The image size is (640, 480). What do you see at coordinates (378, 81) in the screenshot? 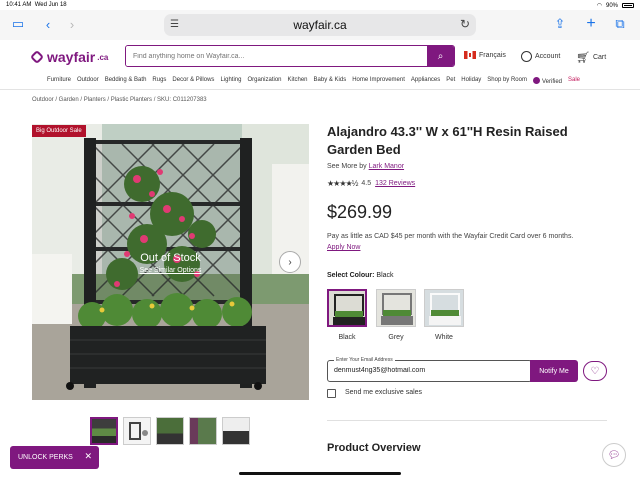
I see `nav-item-home-improvement: Home Improvement` at bounding box center [378, 81].